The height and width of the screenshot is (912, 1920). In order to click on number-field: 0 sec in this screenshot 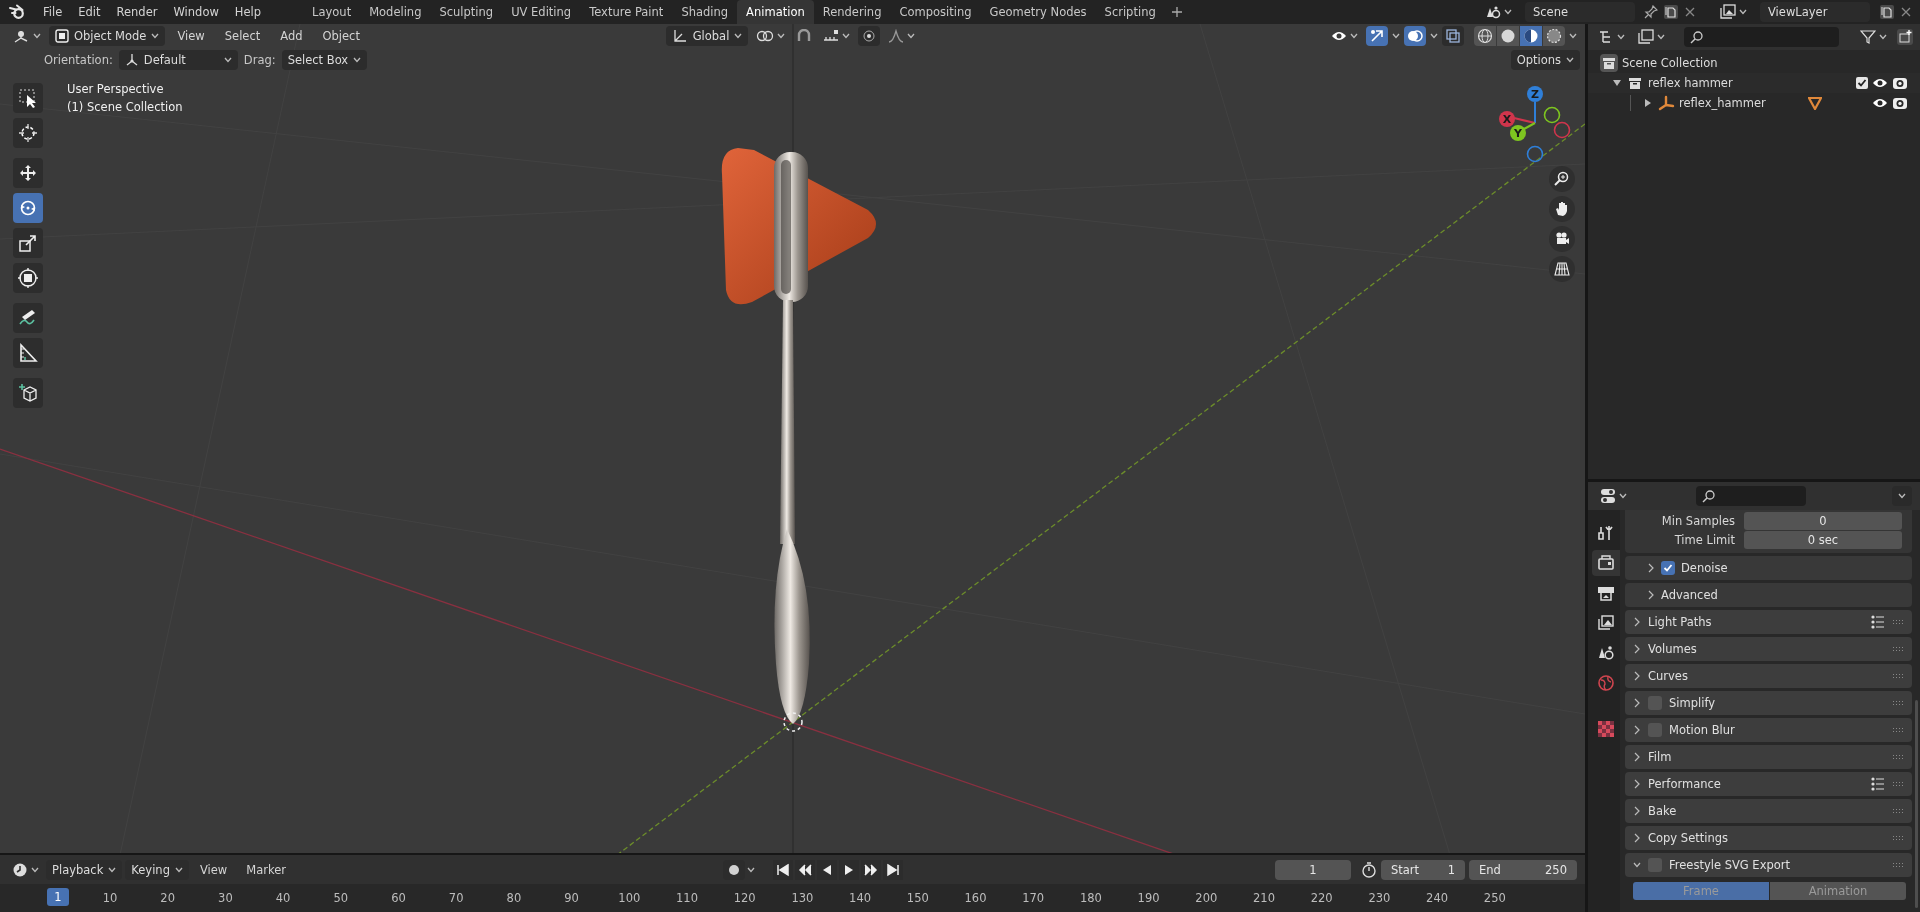, I will do `click(1823, 540)`.